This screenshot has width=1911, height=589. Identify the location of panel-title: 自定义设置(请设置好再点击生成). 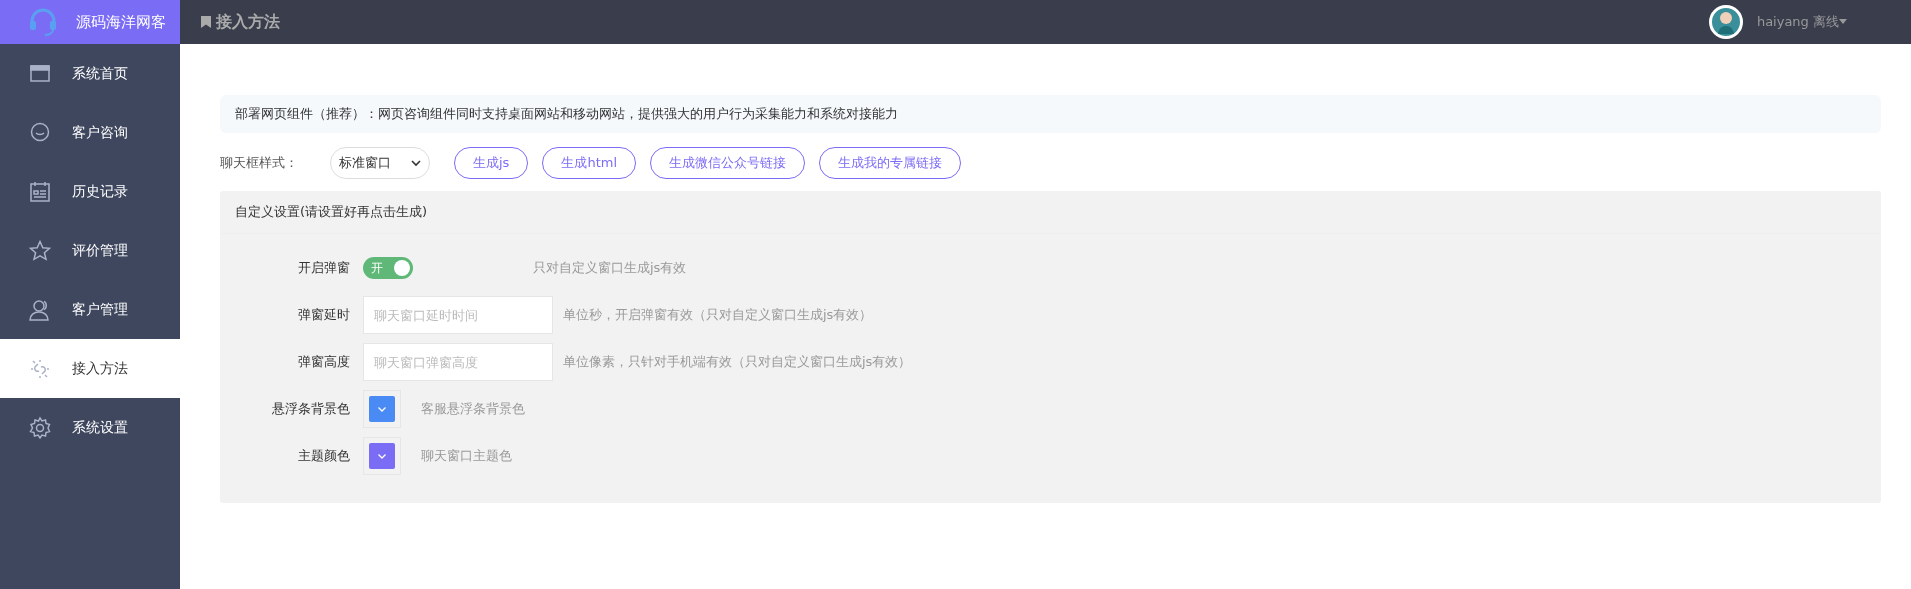
(1050, 212).